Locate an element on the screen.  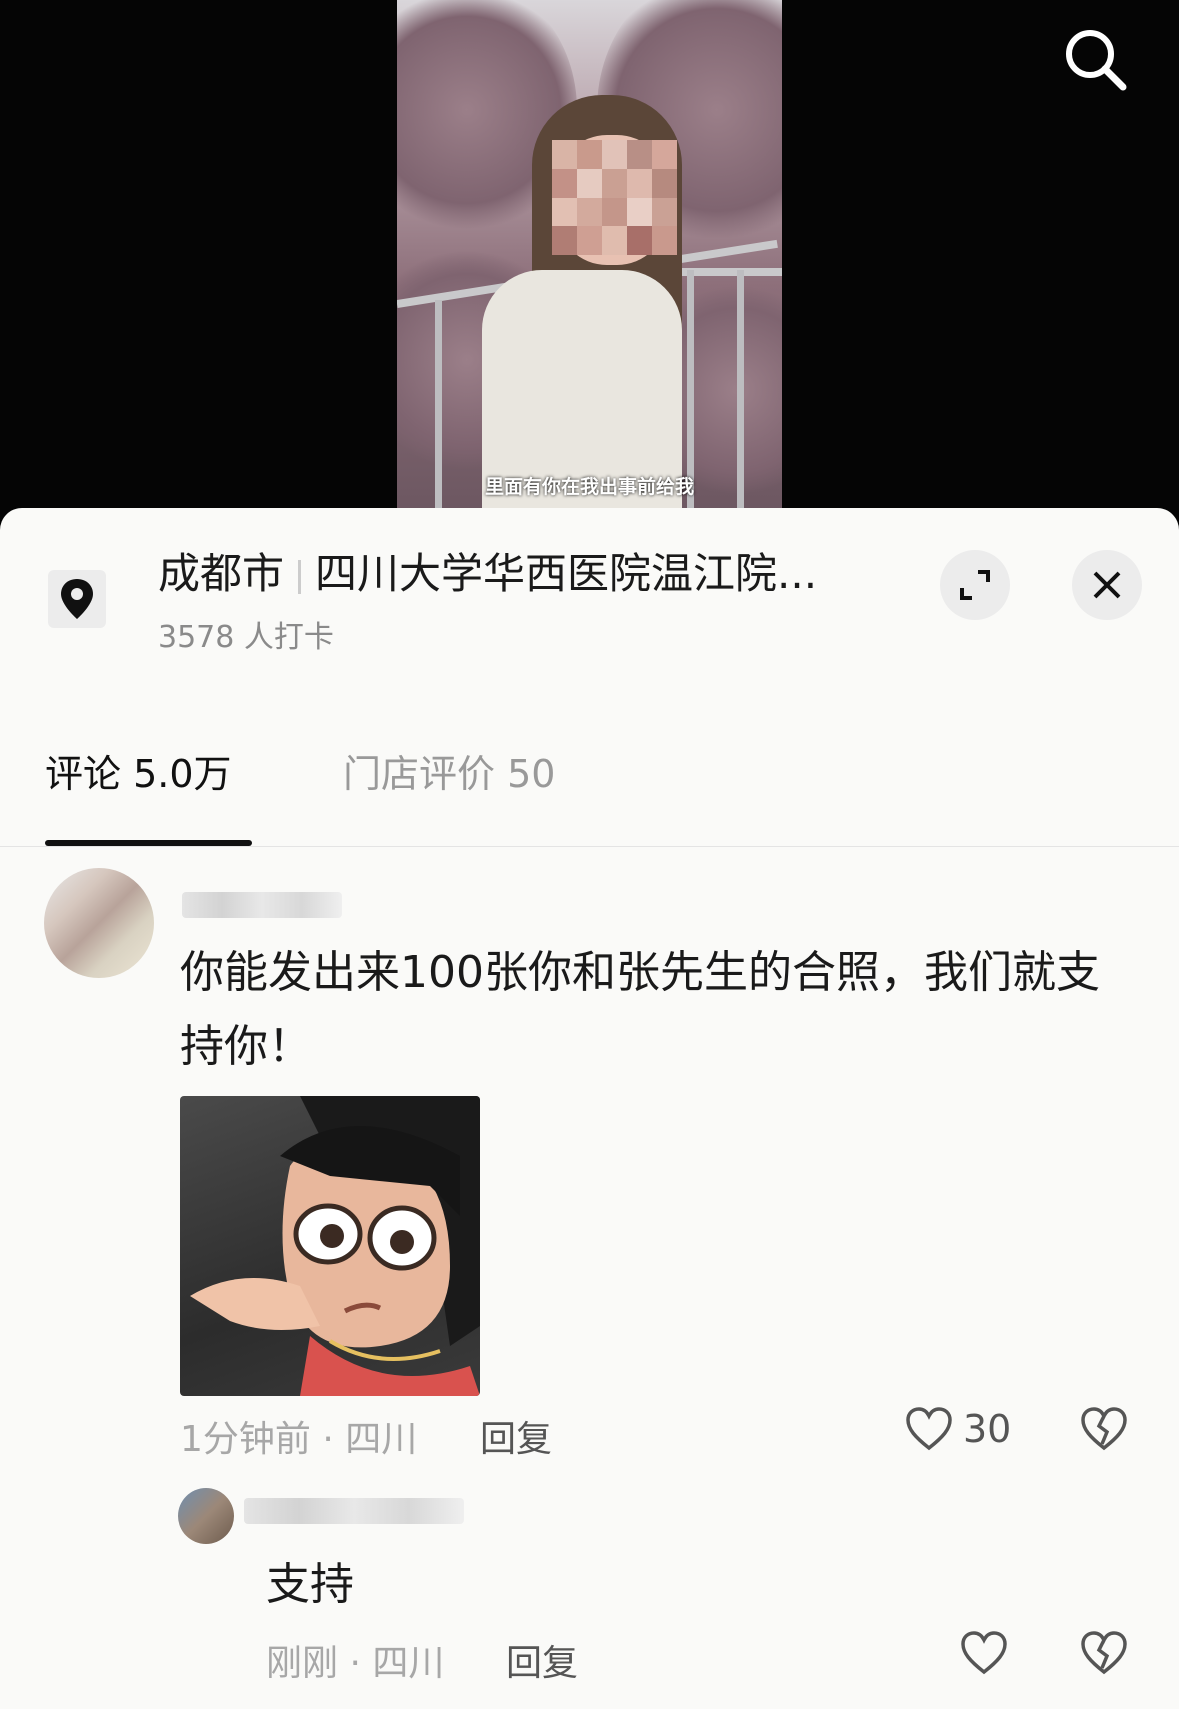
reply-reply-button: 回复 is located at coordinates (542, 1660).